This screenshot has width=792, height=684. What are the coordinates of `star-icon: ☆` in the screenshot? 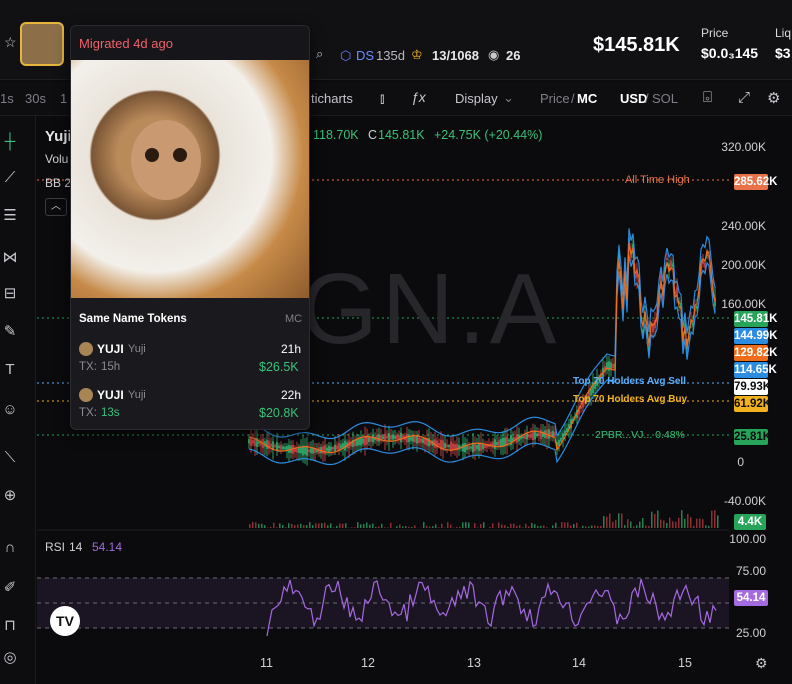 It's located at (10, 42).